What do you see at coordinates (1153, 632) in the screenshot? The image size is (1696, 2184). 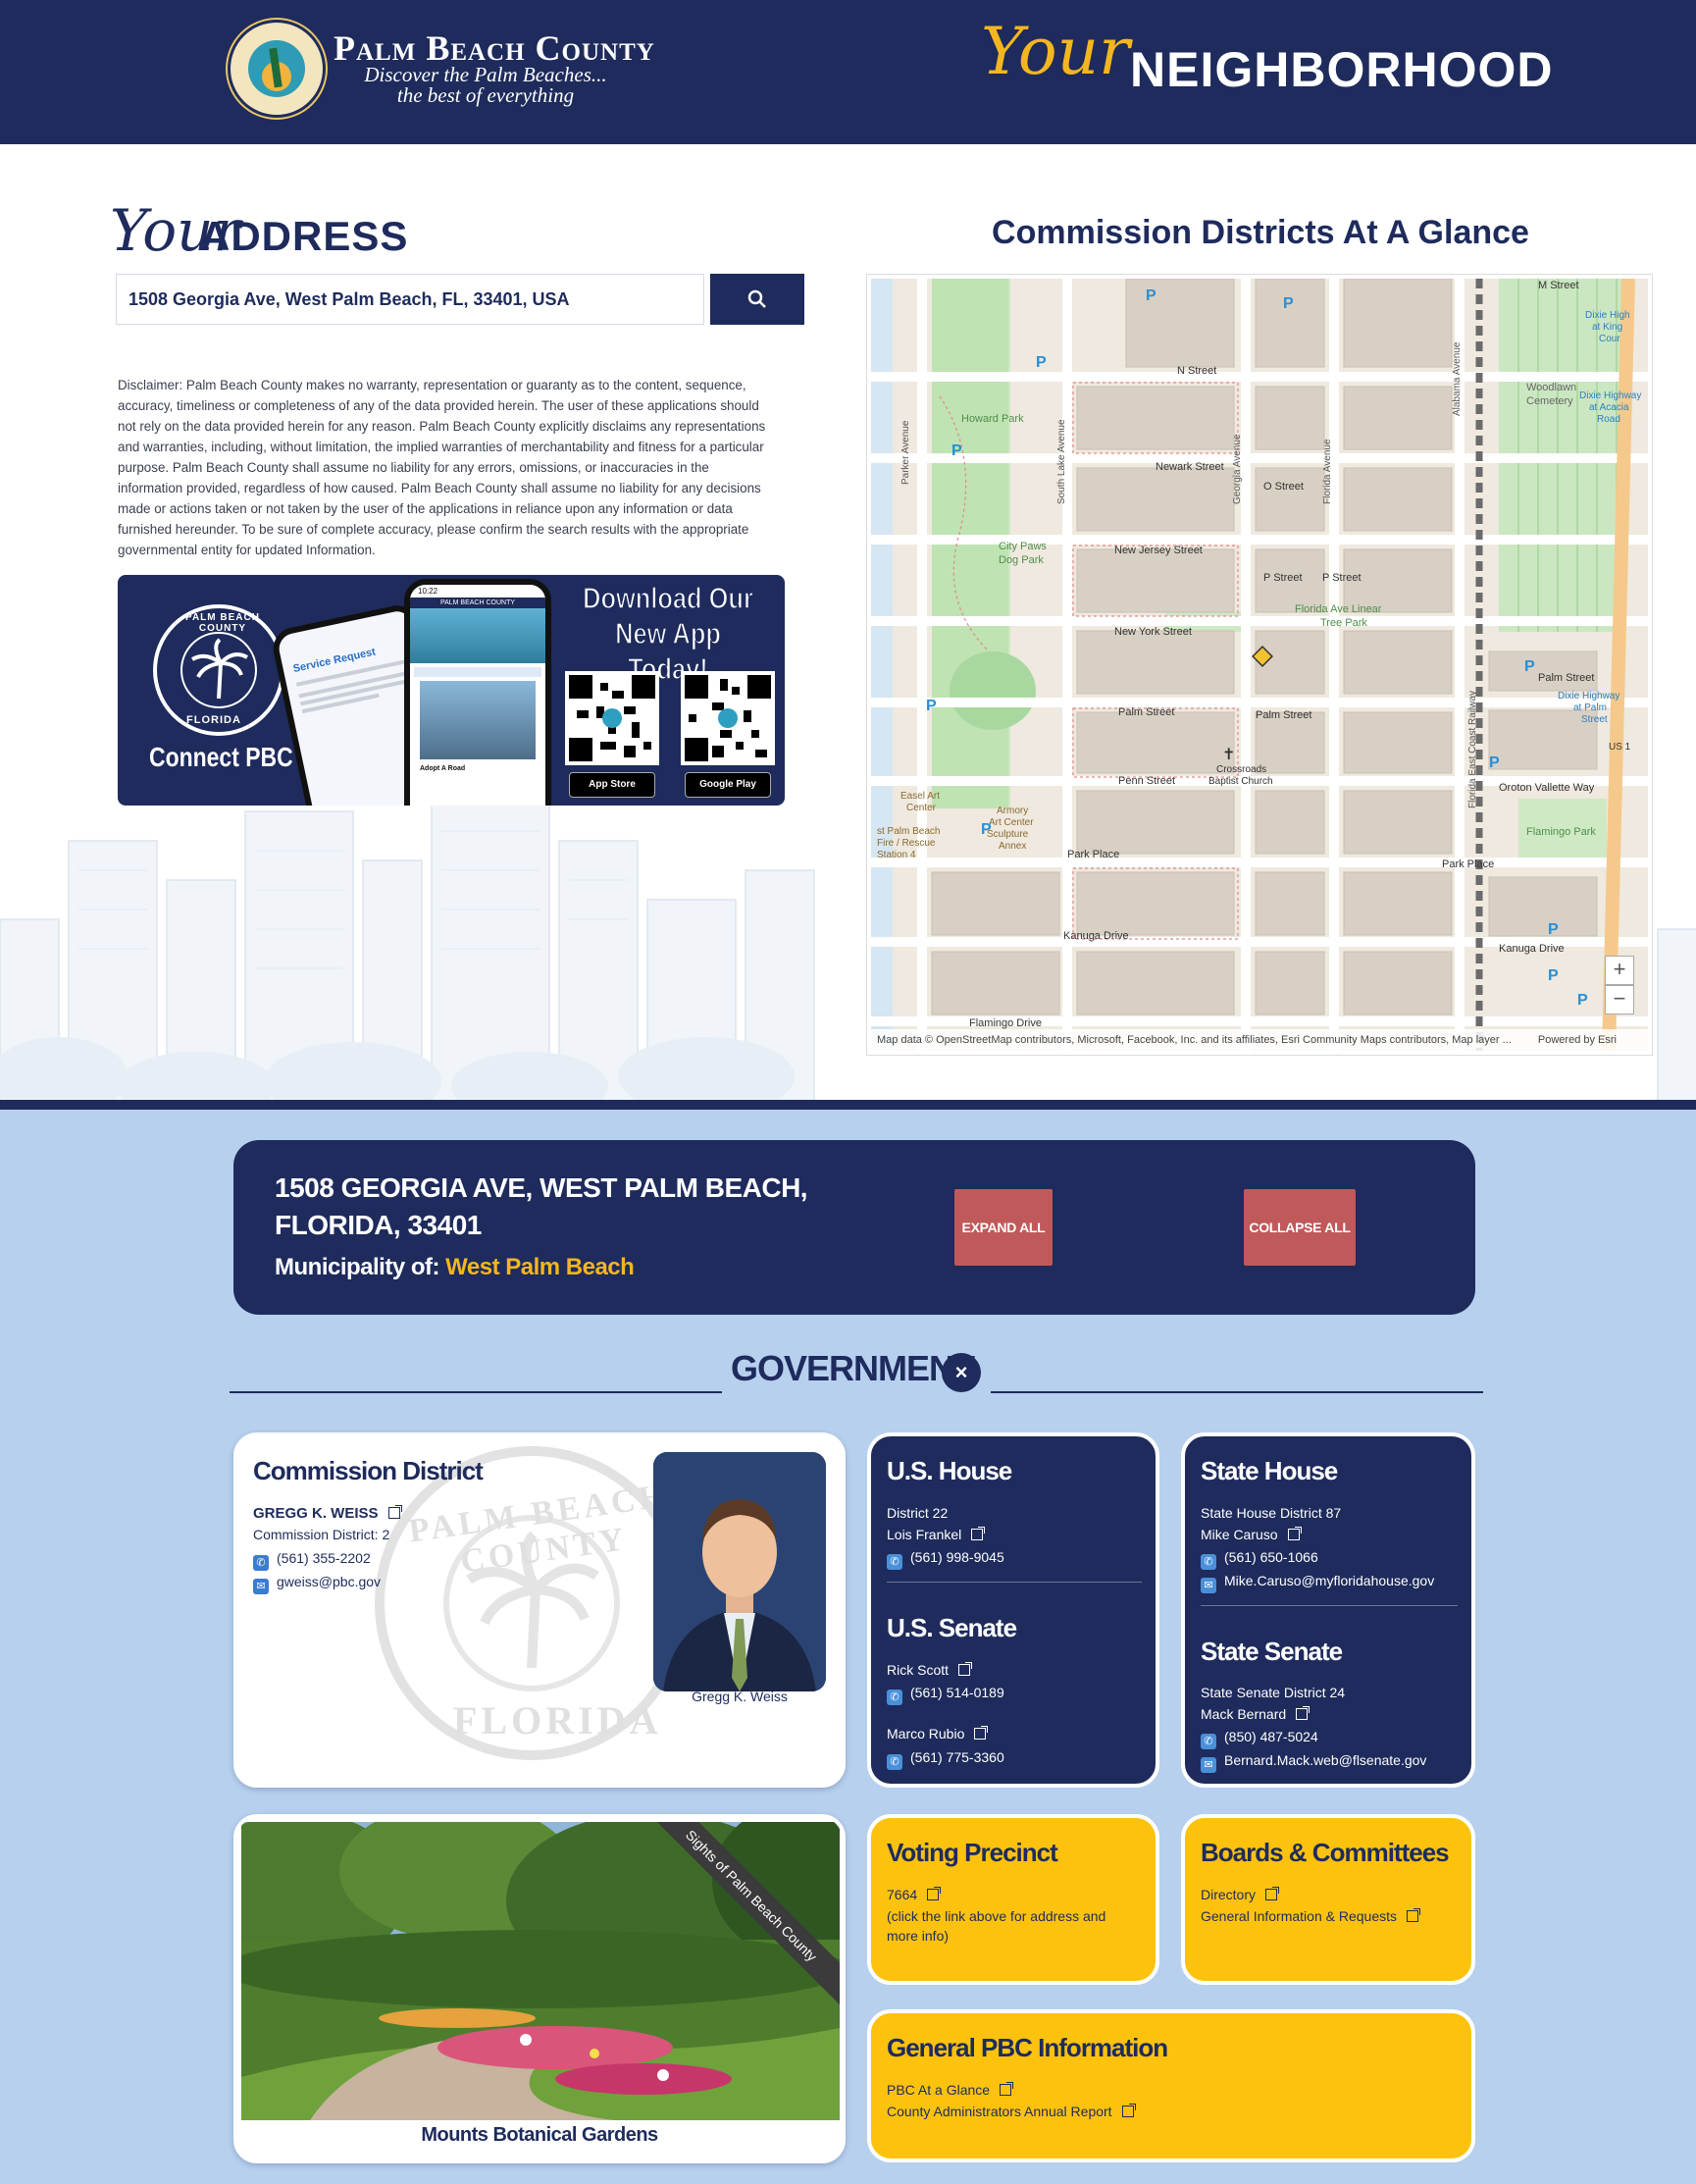 I see `map-label-new-york: New York Street` at bounding box center [1153, 632].